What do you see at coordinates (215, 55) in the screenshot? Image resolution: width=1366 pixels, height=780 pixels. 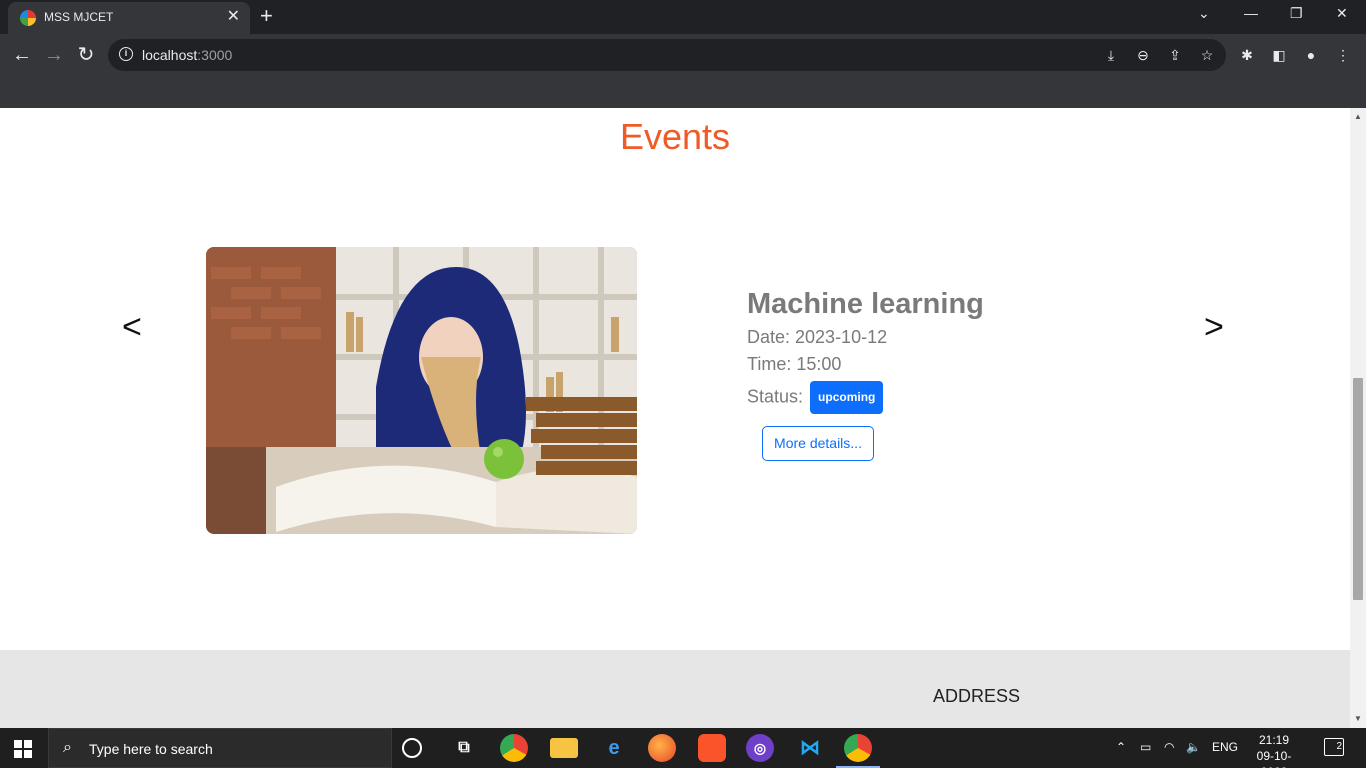 I see `url-port: :3000` at bounding box center [215, 55].